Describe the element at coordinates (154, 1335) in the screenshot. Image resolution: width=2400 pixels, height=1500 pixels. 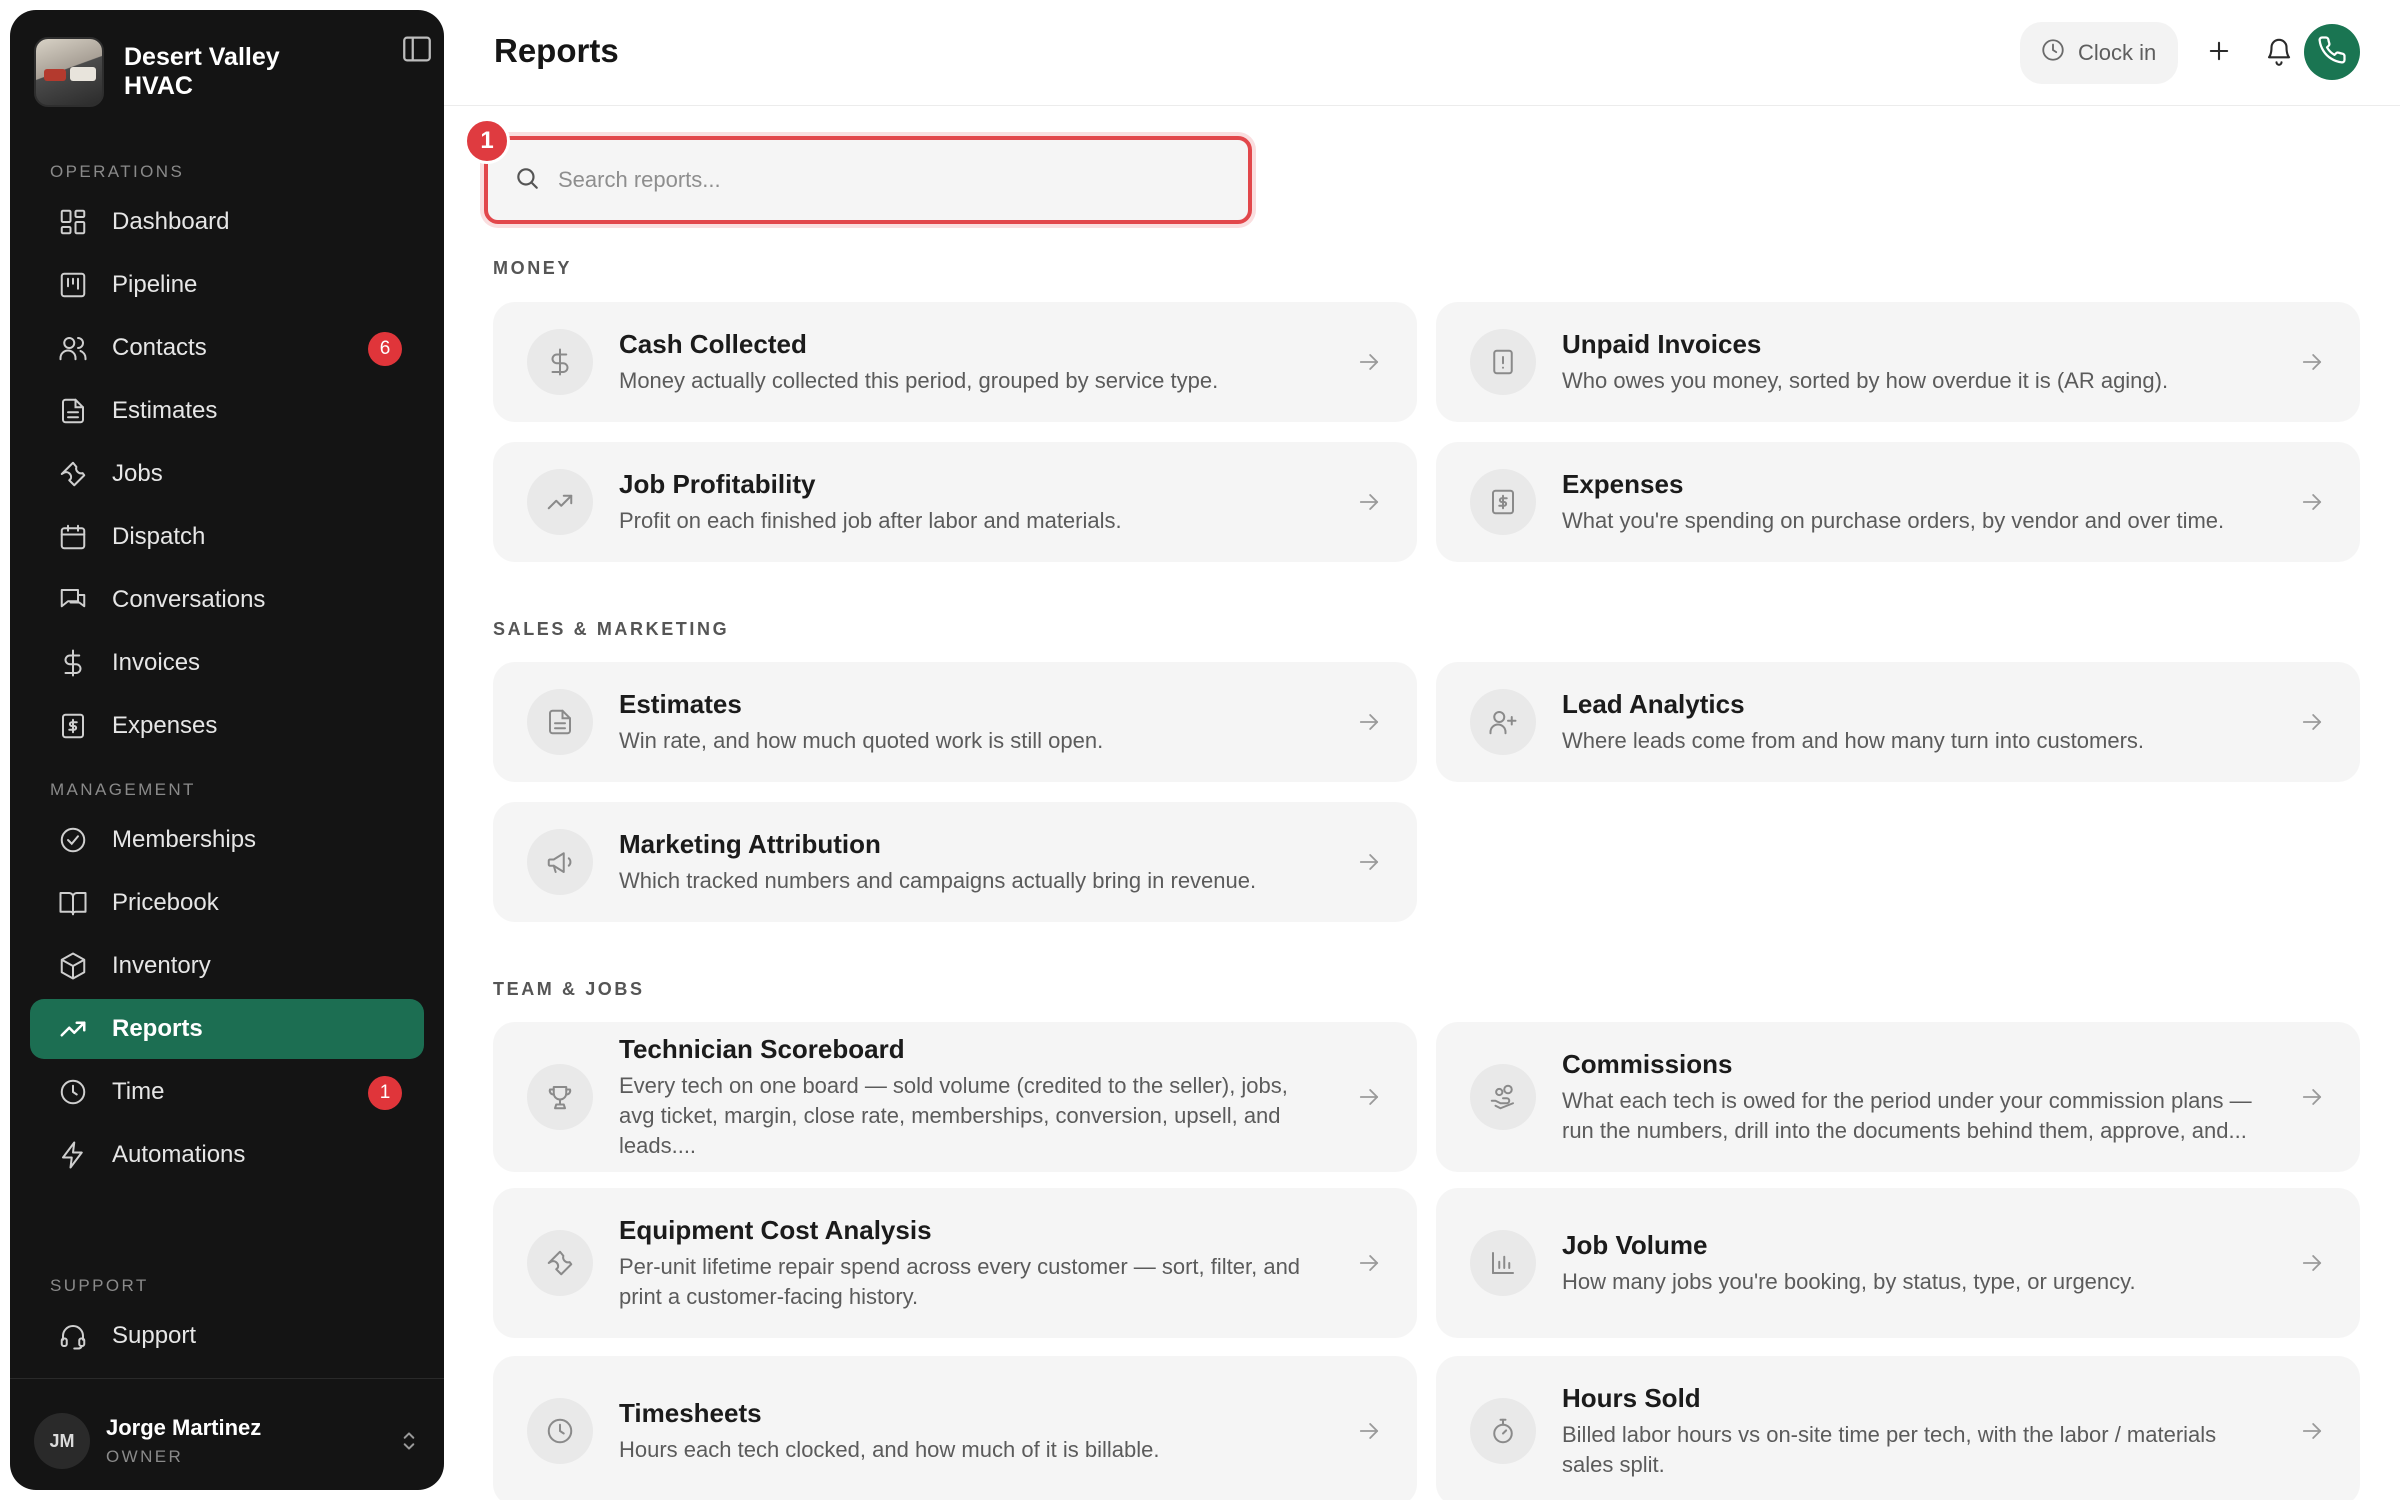
I see `sidebar-item-label: Support` at that location.